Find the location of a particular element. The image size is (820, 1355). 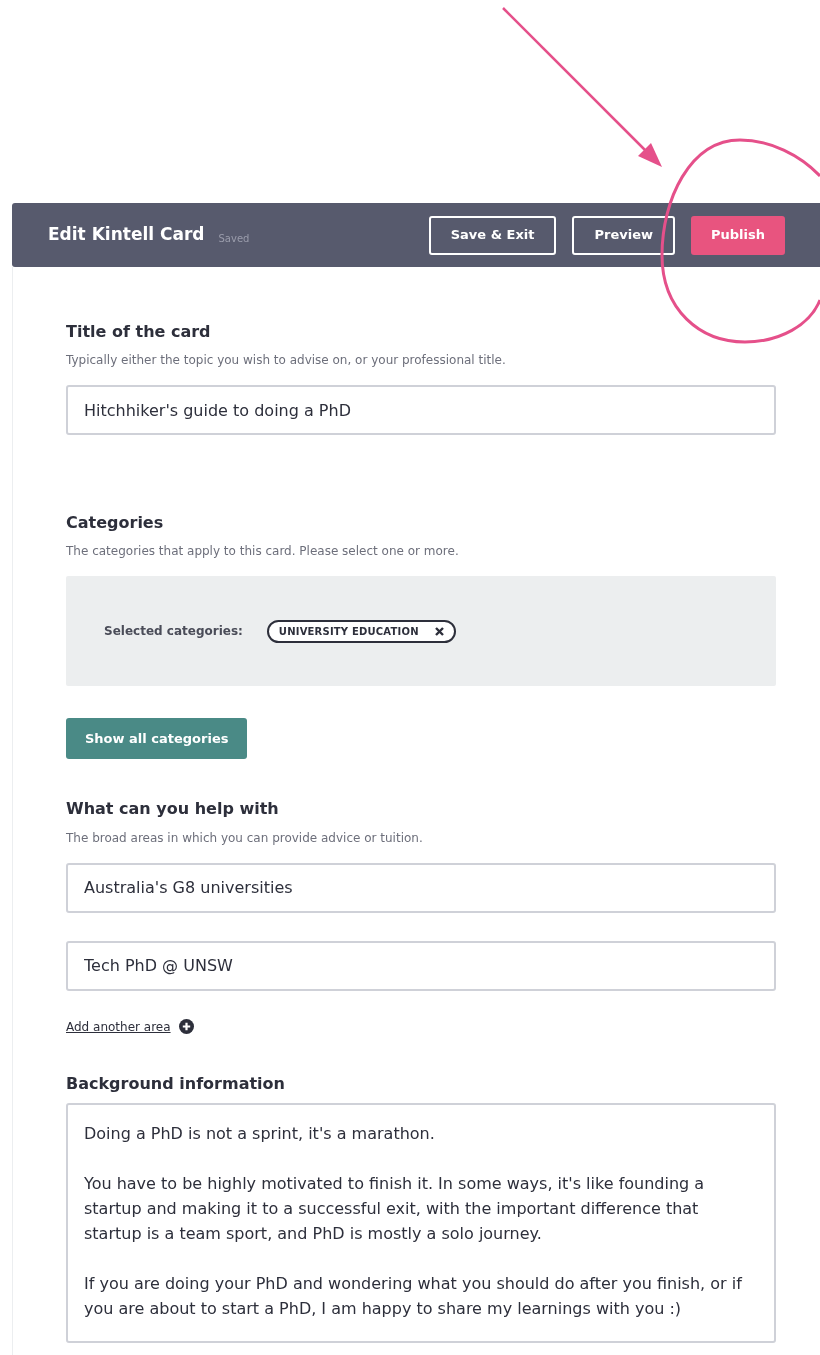

show-categories-button: Show all categories is located at coordinates (157, 739).